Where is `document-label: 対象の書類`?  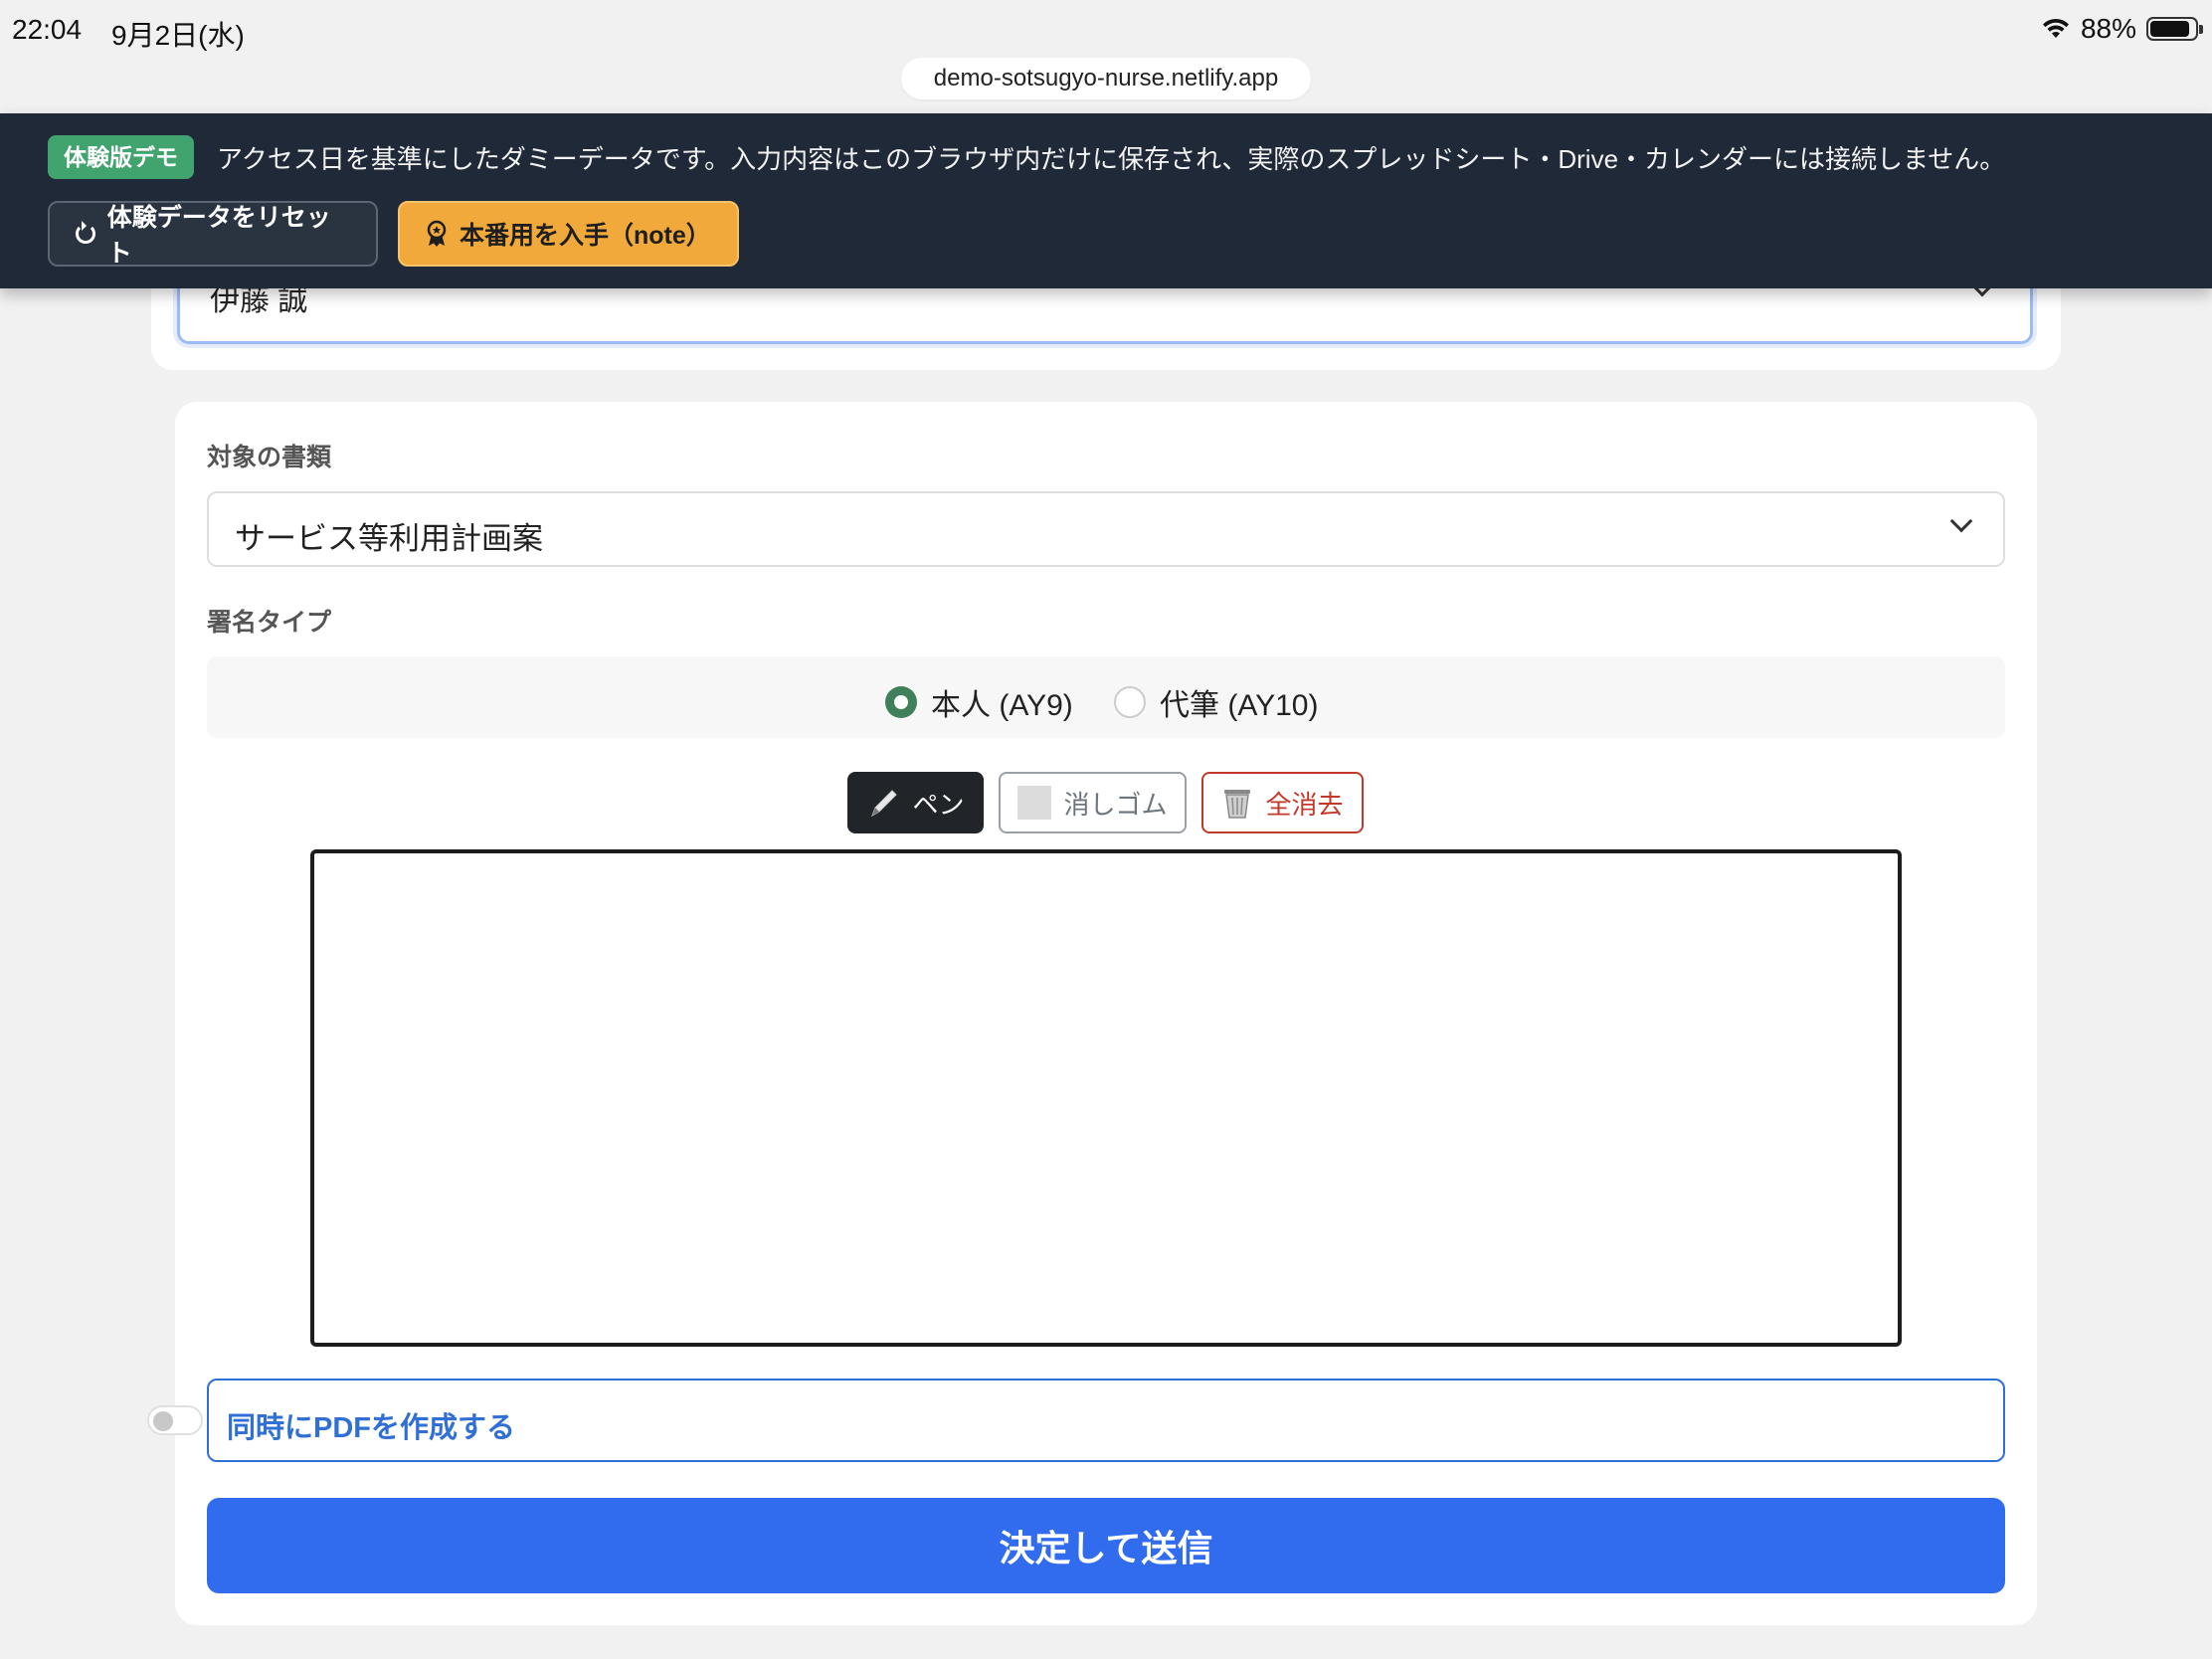 document-label: 対象の書類 is located at coordinates (269, 457).